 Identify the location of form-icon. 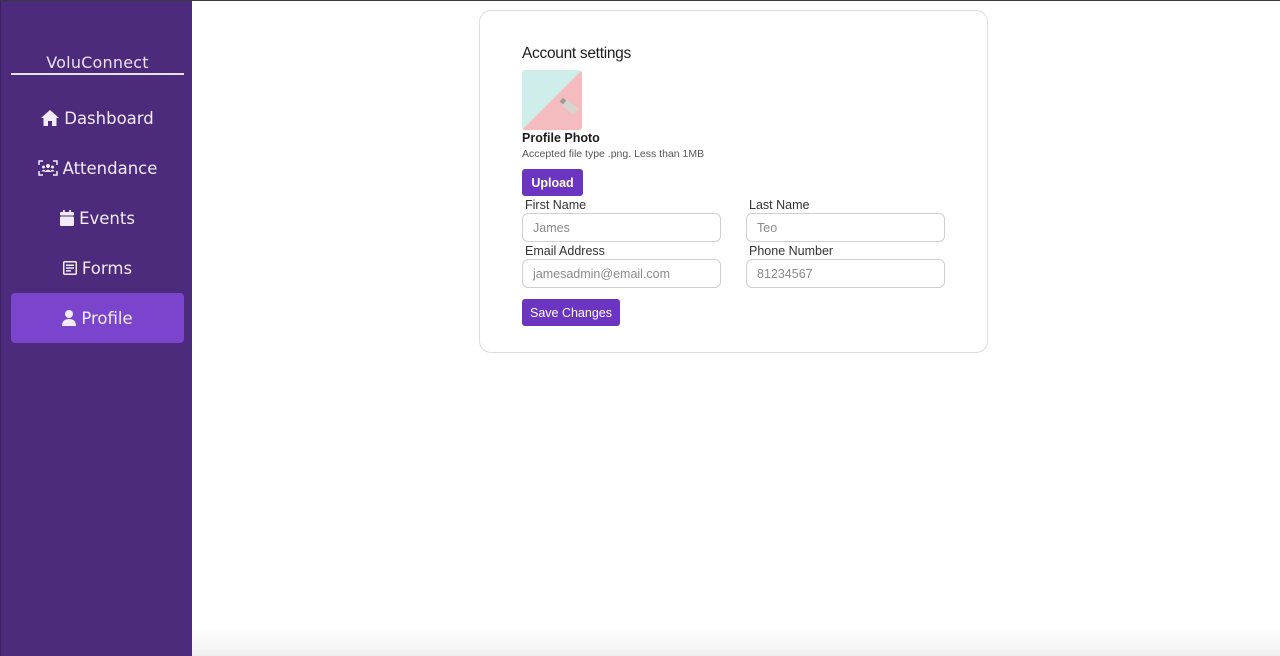
(69, 268).